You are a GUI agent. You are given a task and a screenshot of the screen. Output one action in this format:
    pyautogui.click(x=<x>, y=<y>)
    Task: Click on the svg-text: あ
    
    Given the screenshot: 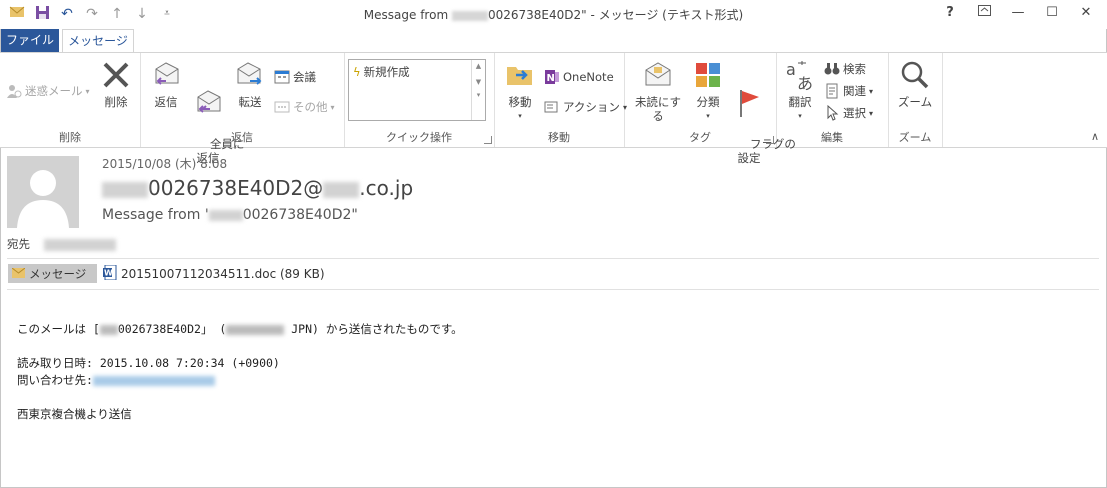 What is the action you would take?
    pyautogui.click(x=805, y=82)
    